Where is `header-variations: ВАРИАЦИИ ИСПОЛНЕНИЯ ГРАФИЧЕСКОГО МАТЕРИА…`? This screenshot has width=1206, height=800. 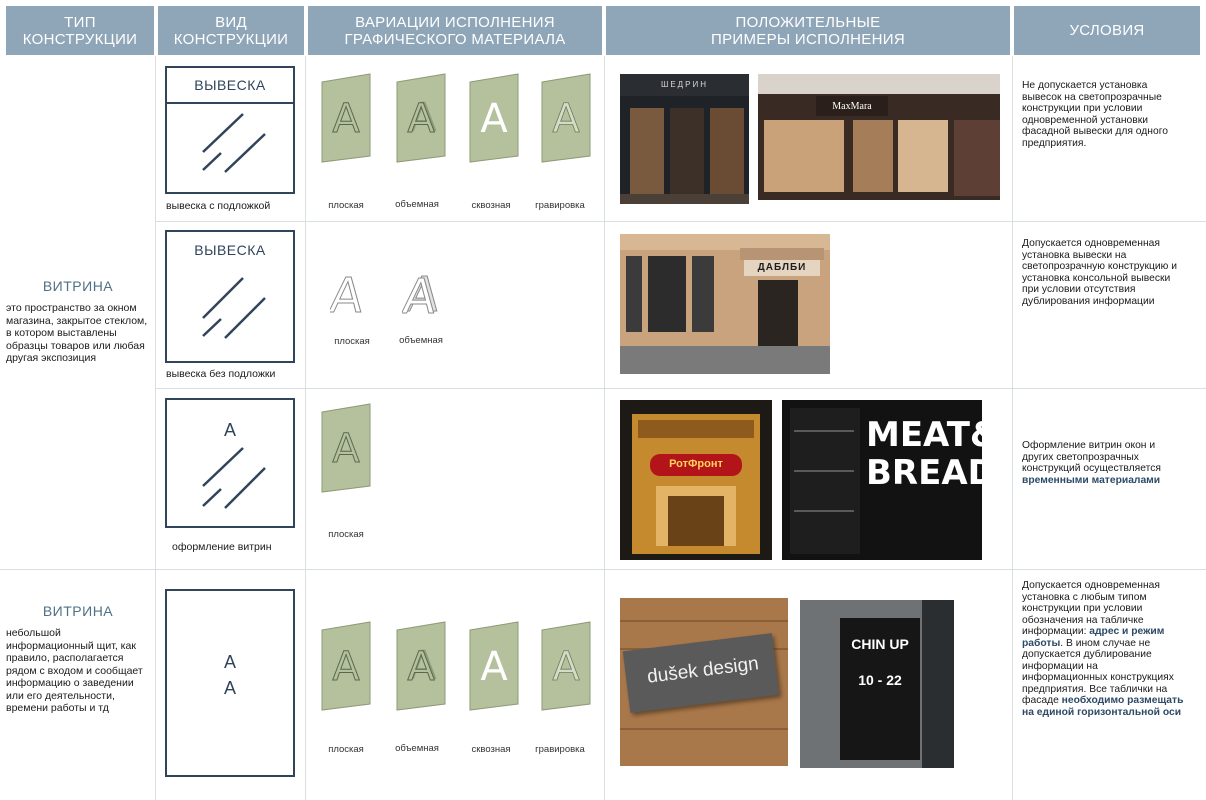
header-variations: ВАРИАЦИИ ИСПОЛНЕНИЯ ГРАФИЧЕСКОГО МАТЕРИА… is located at coordinates (455, 30).